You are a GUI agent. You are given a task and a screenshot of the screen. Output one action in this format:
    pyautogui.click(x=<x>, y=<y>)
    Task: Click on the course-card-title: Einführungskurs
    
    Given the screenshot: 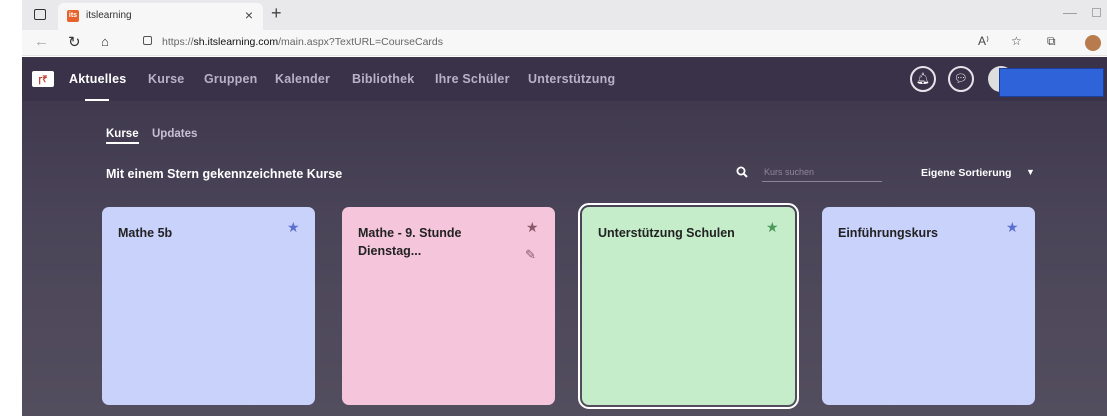 What is the action you would take?
    pyautogui.click(x=888, y=233)
    